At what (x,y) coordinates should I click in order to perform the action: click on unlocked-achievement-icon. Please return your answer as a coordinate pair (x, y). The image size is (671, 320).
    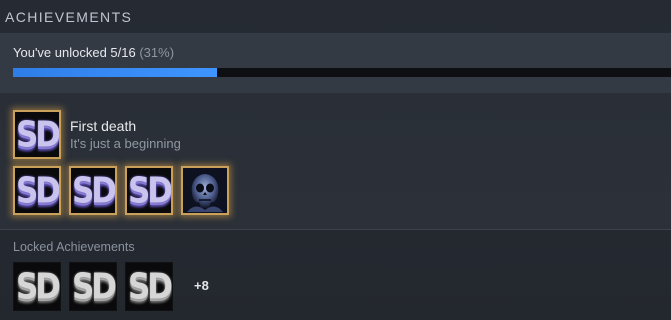
    Looking at the image, I should click on (205, 190).